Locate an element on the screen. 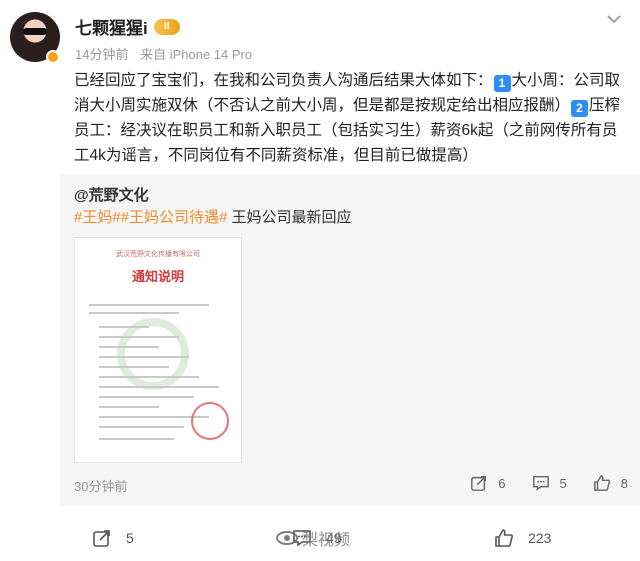 The width and height of the screenshot is (640, 561). like-count: 8 is located at coordinates (624, 483).